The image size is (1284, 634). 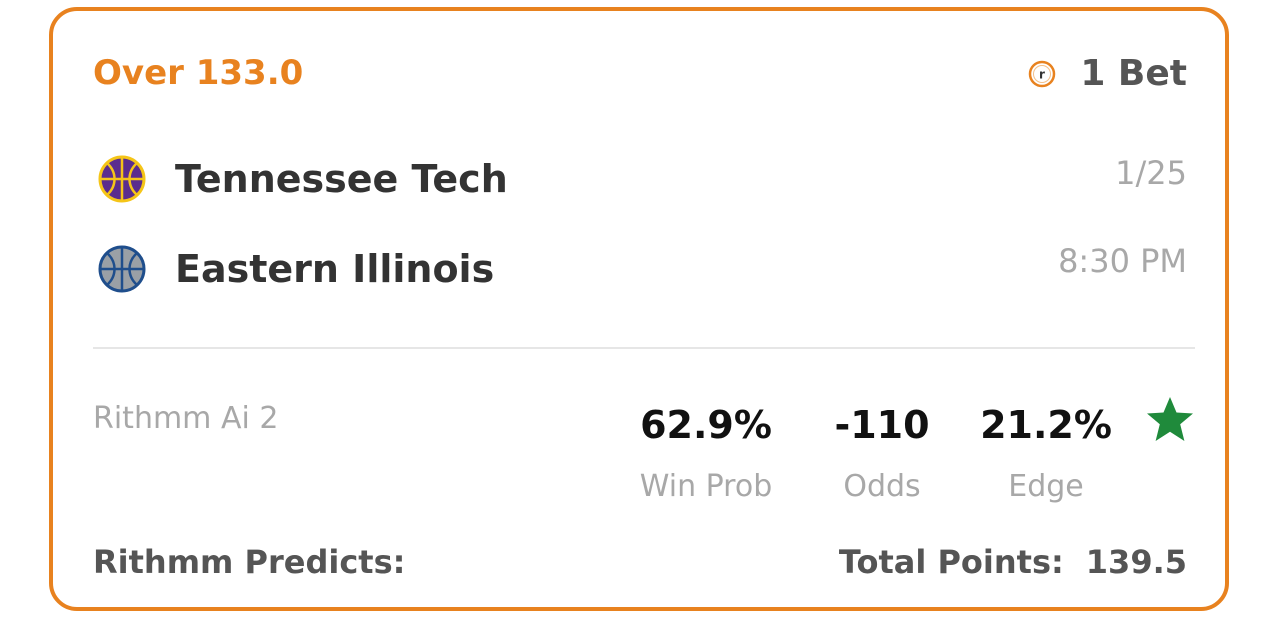 What do you see at coordinates (341, 179) in the screenshot?
I see `team-name: Tennessee Tech` at bounding box center [341, 179].